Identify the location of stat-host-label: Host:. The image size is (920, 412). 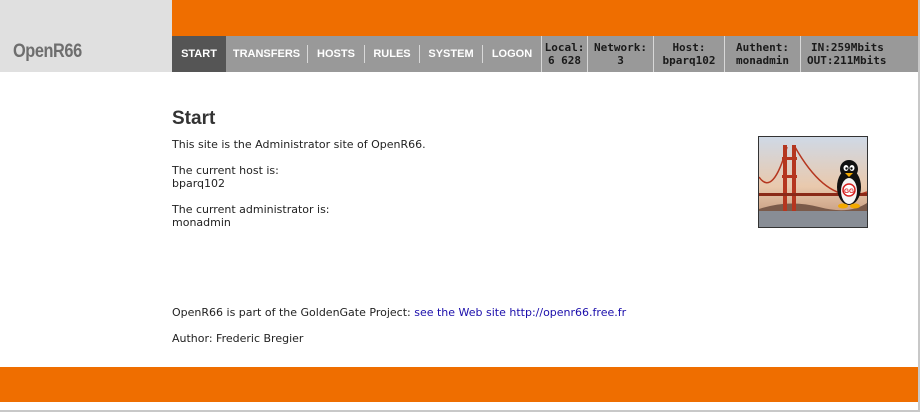
(689, 47).